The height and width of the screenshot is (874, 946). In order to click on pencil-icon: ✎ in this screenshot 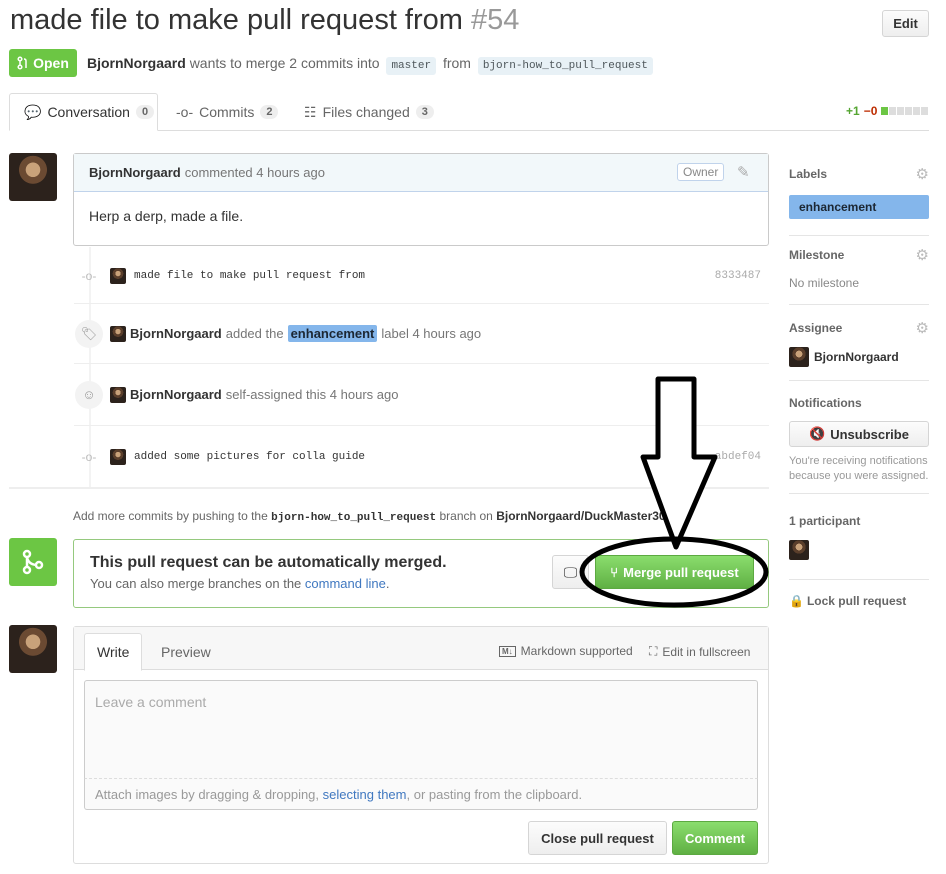, I will do `click(743, 172)`.